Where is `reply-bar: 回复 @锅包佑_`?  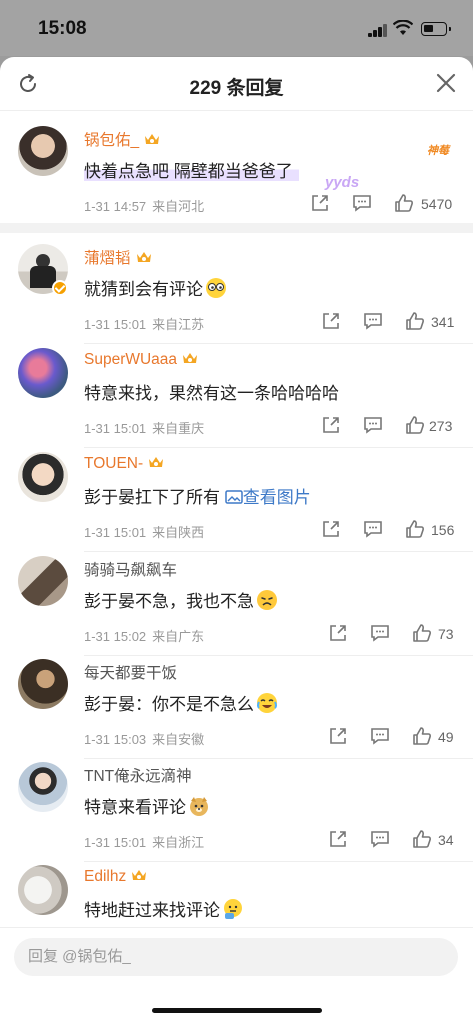 reply-bar: 回复 @锅包佑_ is located at coordinates (236, 975).